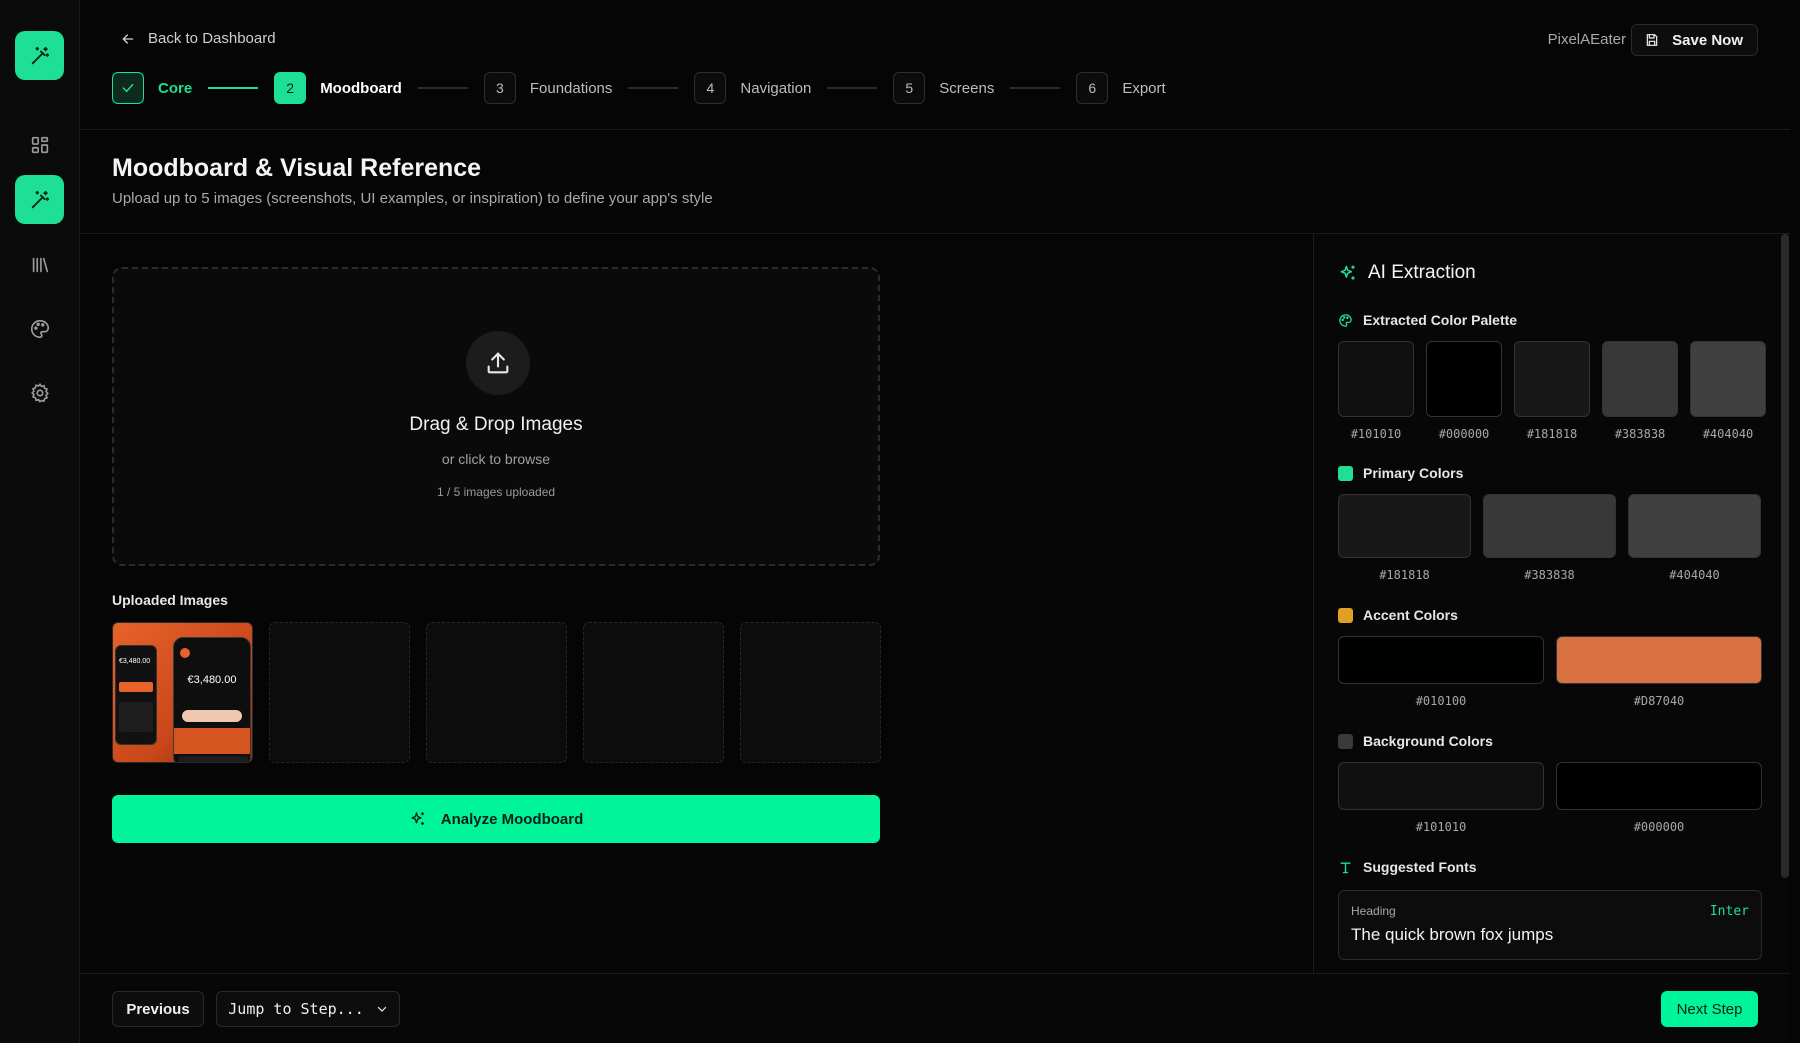 This screenshot has width=1800, height=1043. I want to click on step-number: 5, so click(909, 88).